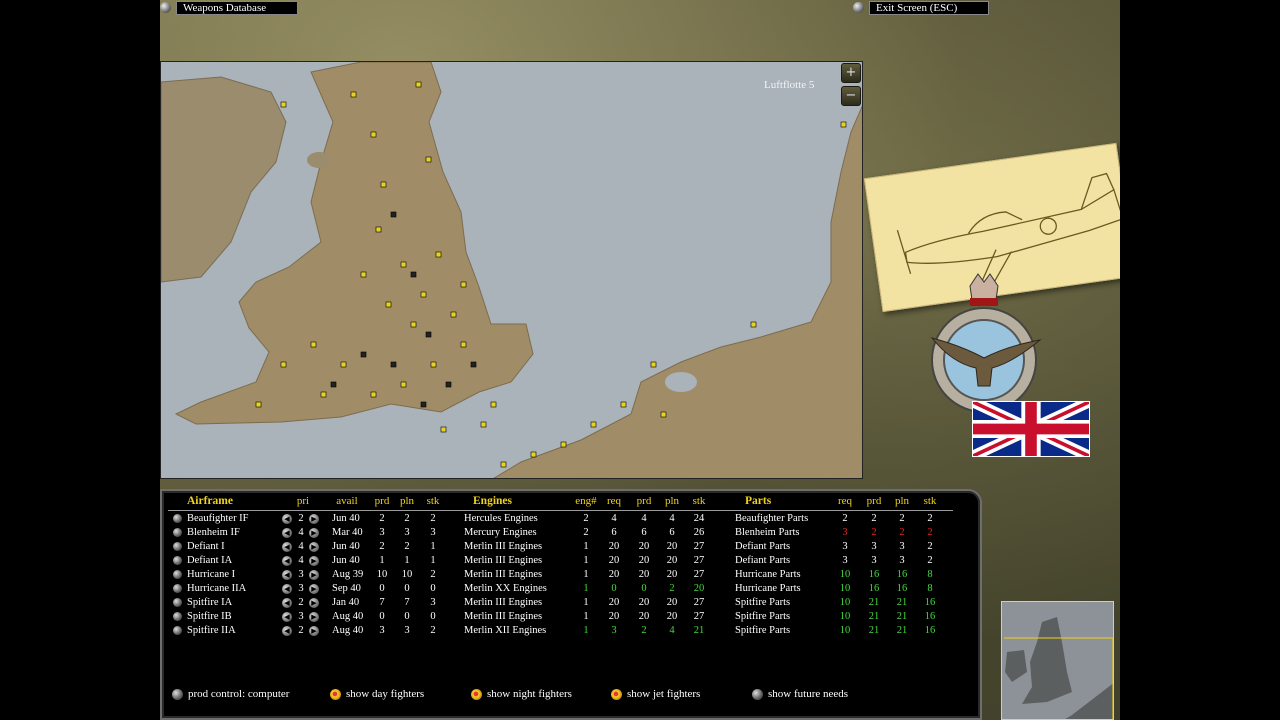 This screenshot has height=720, width=1280. I want to click on show-jet-fighters-label: show jet fighters, so click(664, 694).